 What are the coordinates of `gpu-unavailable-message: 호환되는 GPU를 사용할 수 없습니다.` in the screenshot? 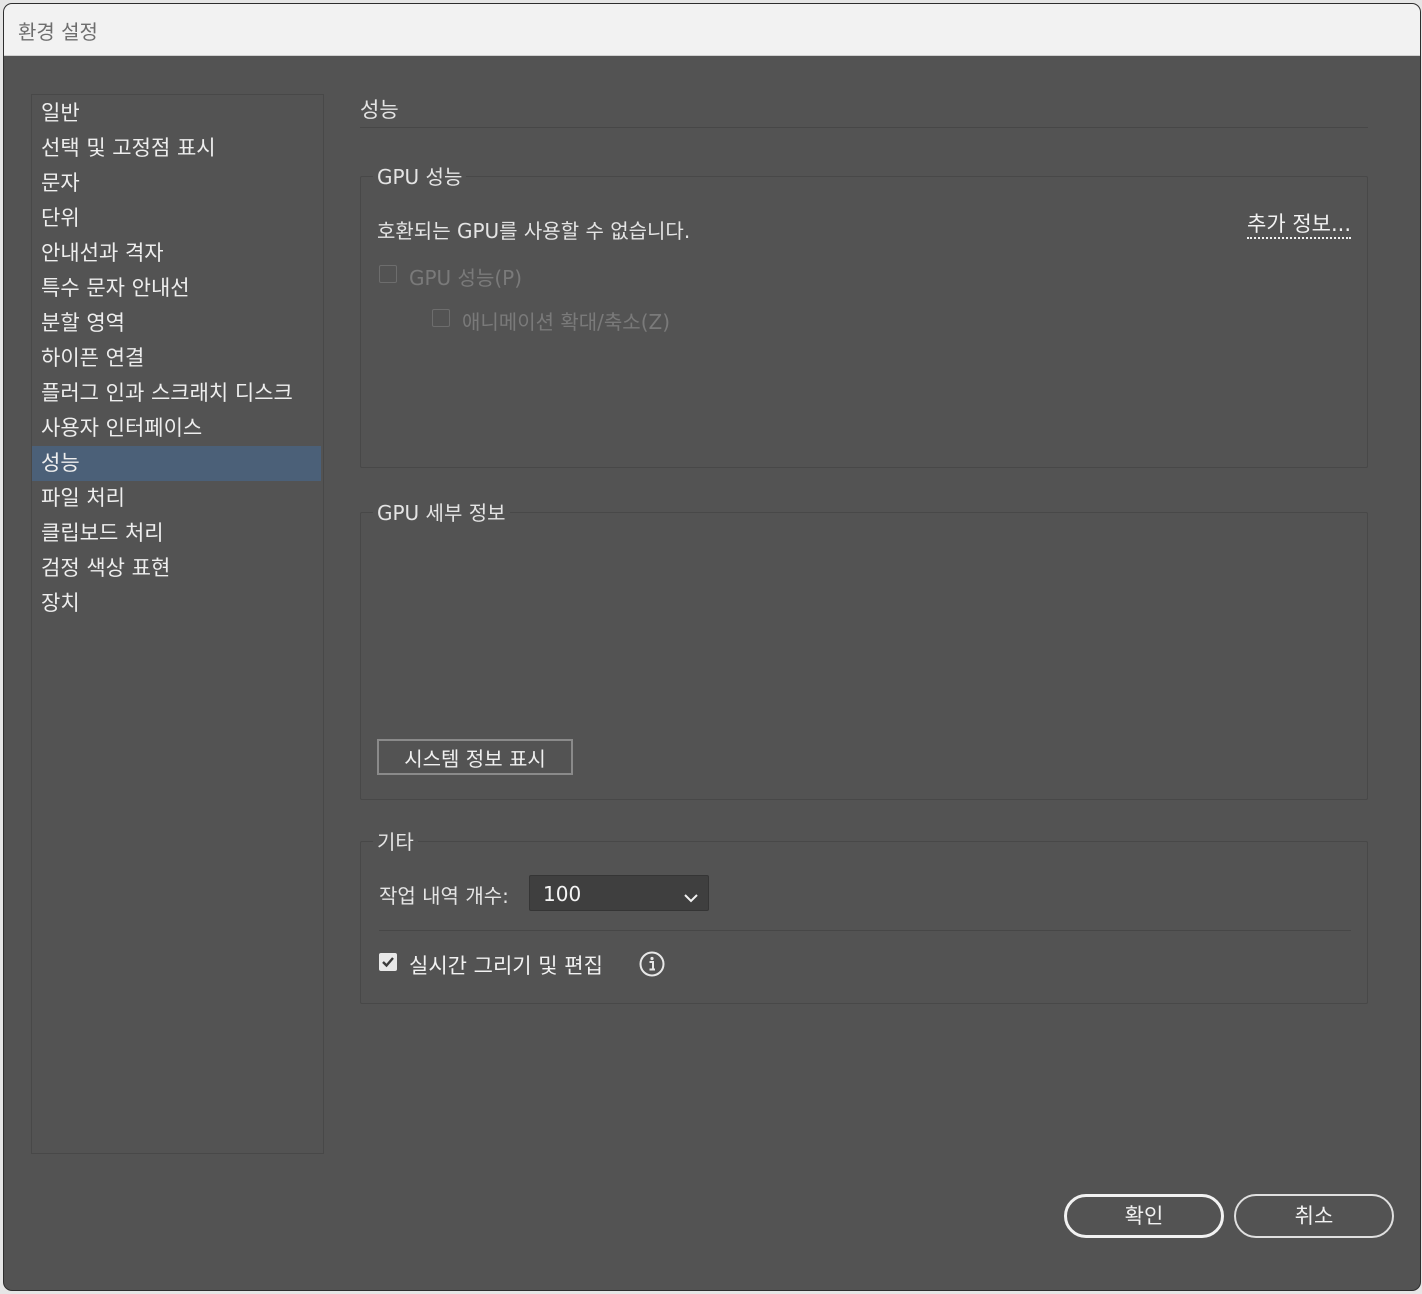 It's located at (534, 231).